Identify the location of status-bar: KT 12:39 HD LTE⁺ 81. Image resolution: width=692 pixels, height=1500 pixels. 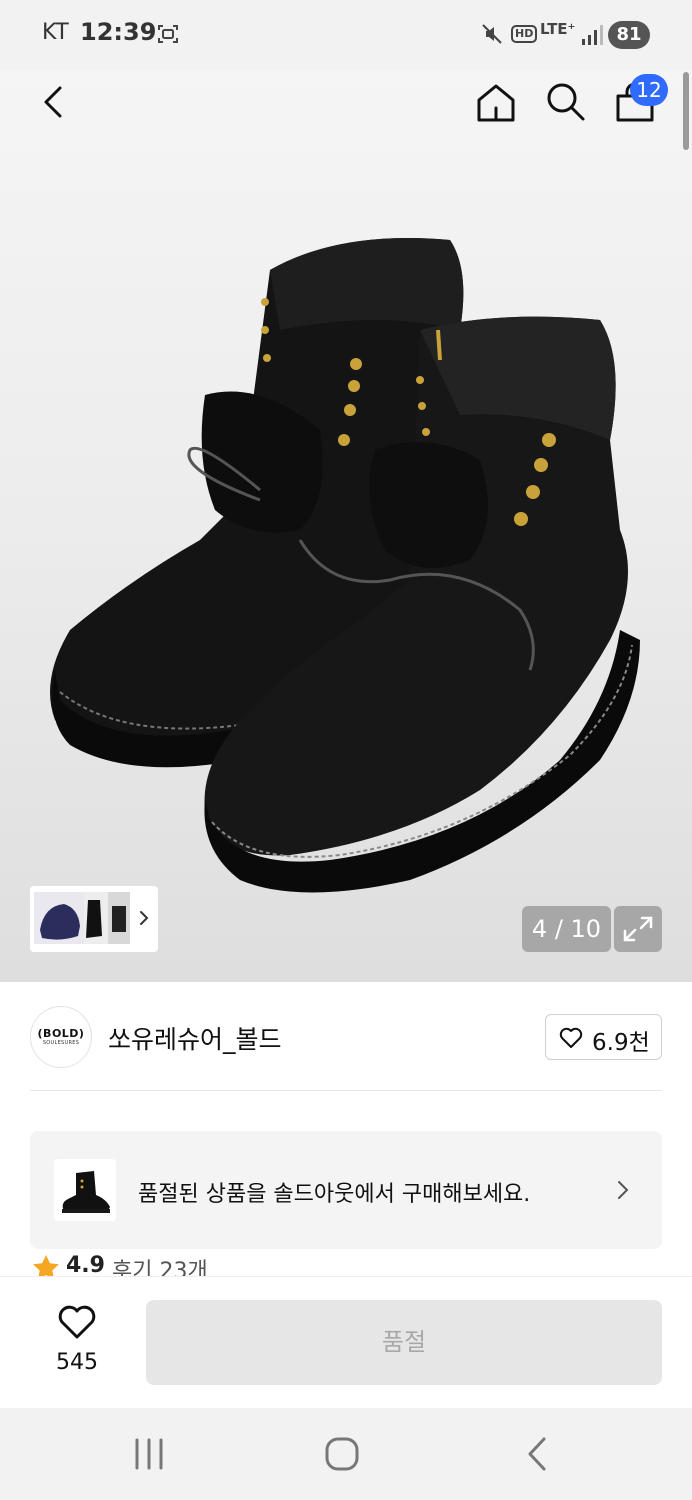
(346, 35).